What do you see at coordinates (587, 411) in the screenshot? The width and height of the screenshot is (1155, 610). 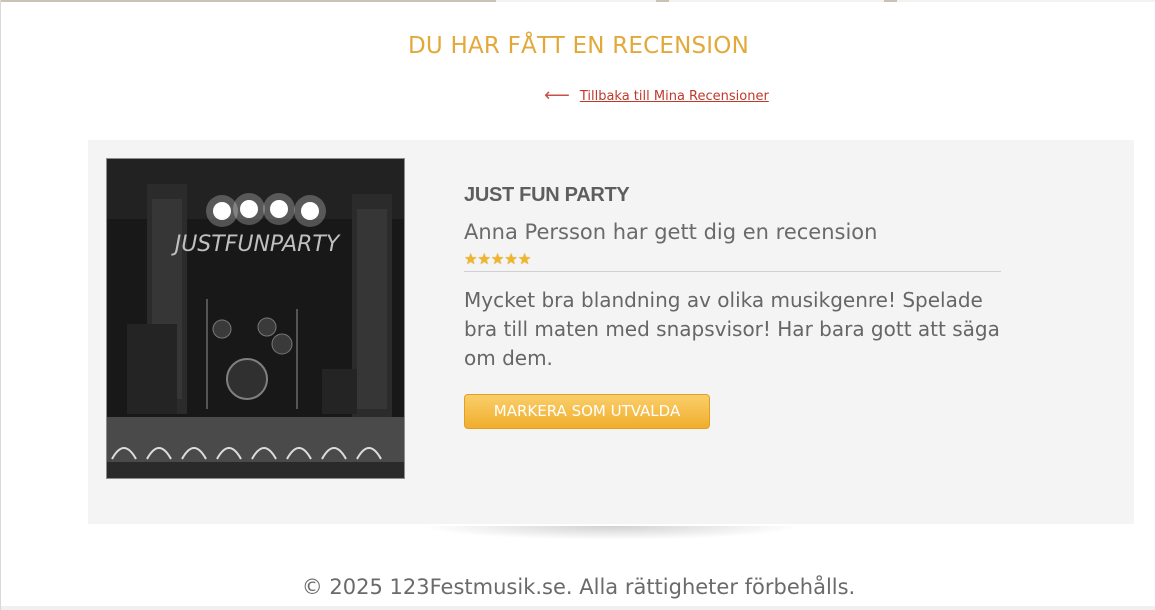 I see `mark-as-featured-button: MARKERA SOM UTVALDA` at bounding box center [587, 411].